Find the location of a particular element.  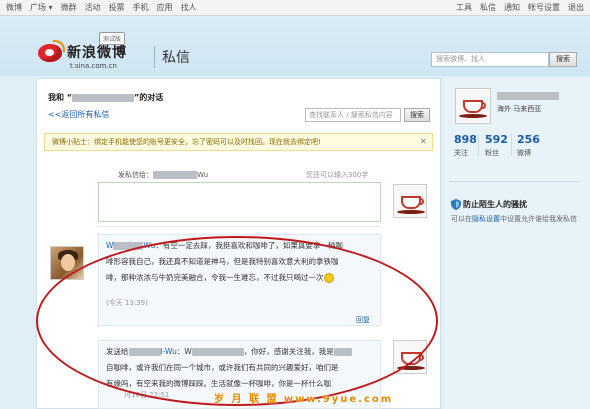

message-textarea is located at coordinates (239, 202).